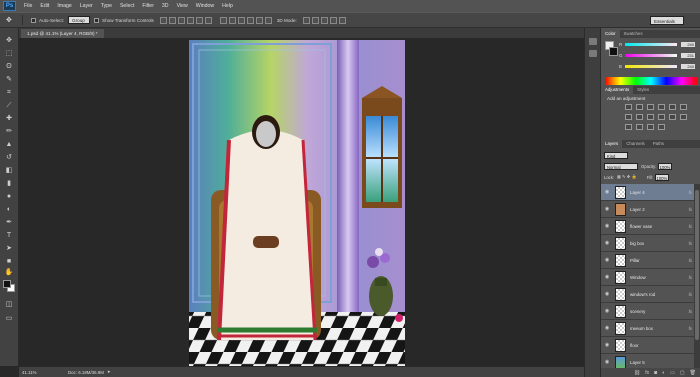  What do you see at coordinates (181, 20) in the screenshot?
I see `align-bottom-icon` at bounding box center [181, 20].